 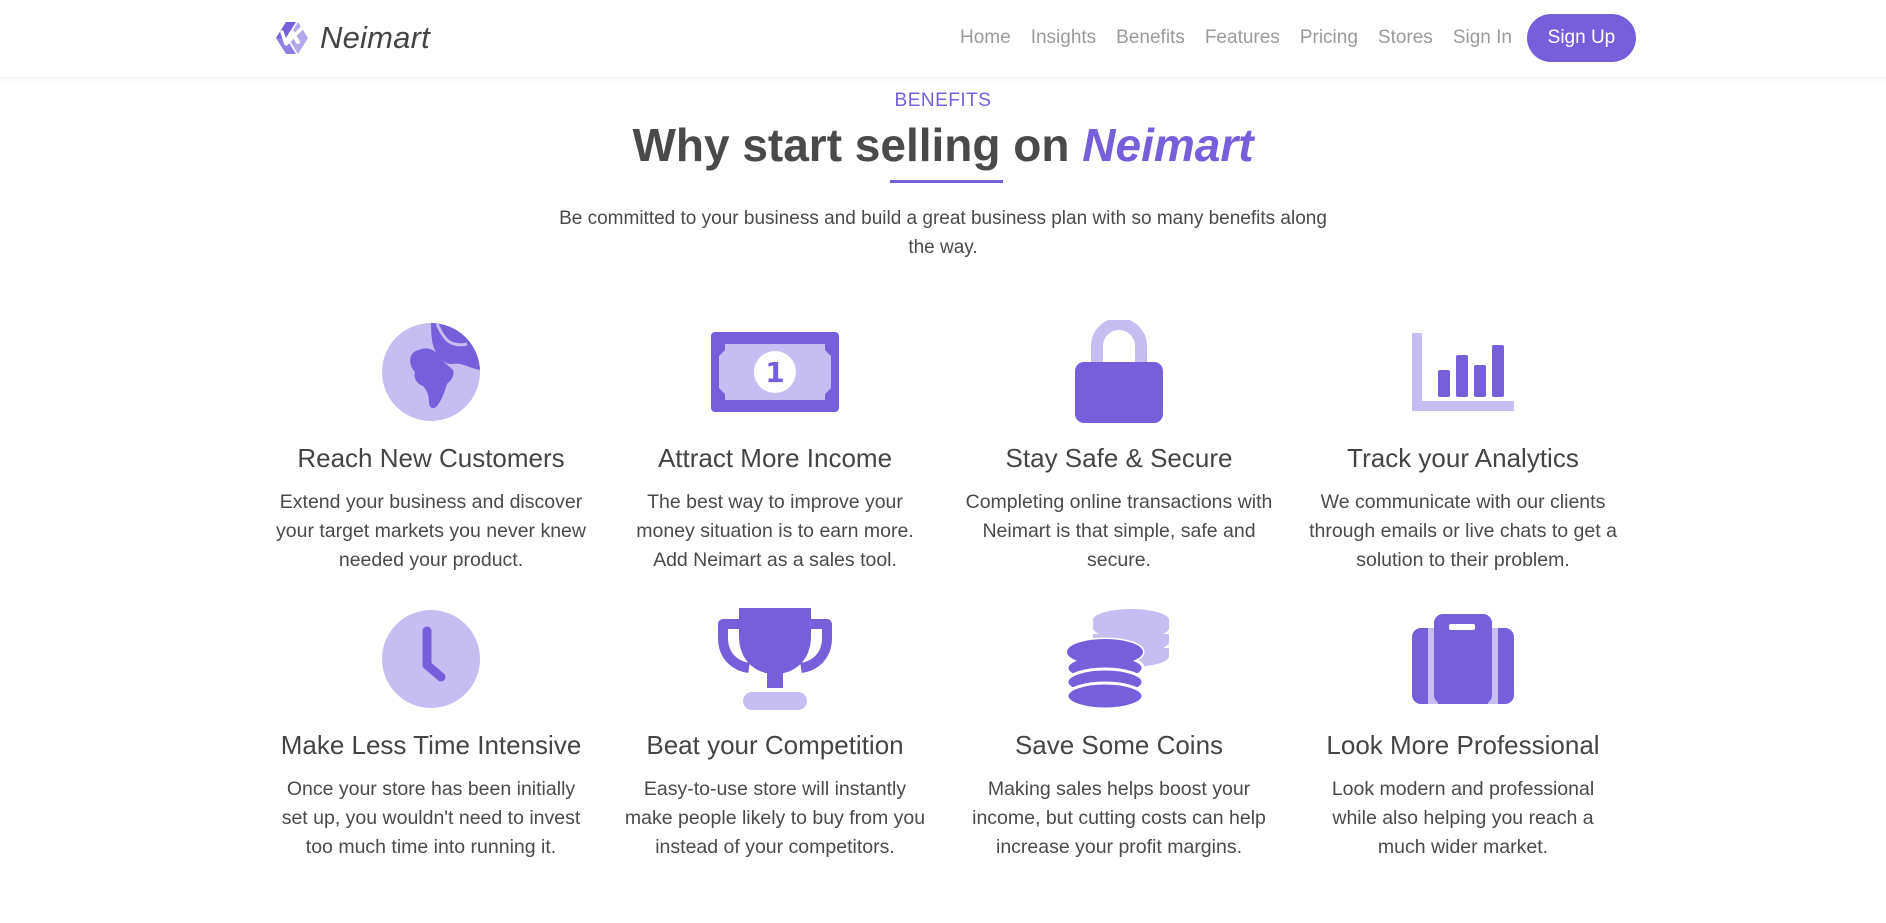 What do you see at coordinates (1463, 372) in the screenshot?
I see `bar-chart-icon` at bounding box center [1463, 372].